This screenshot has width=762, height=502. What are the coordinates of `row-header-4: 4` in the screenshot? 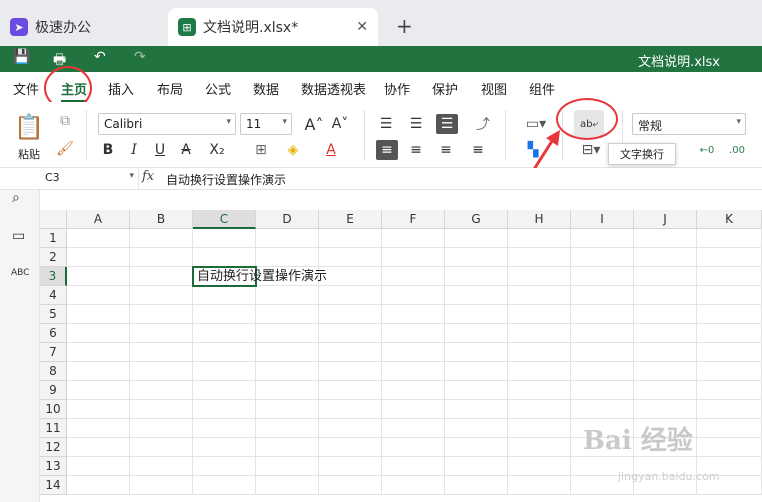 It's located at (53, 295).